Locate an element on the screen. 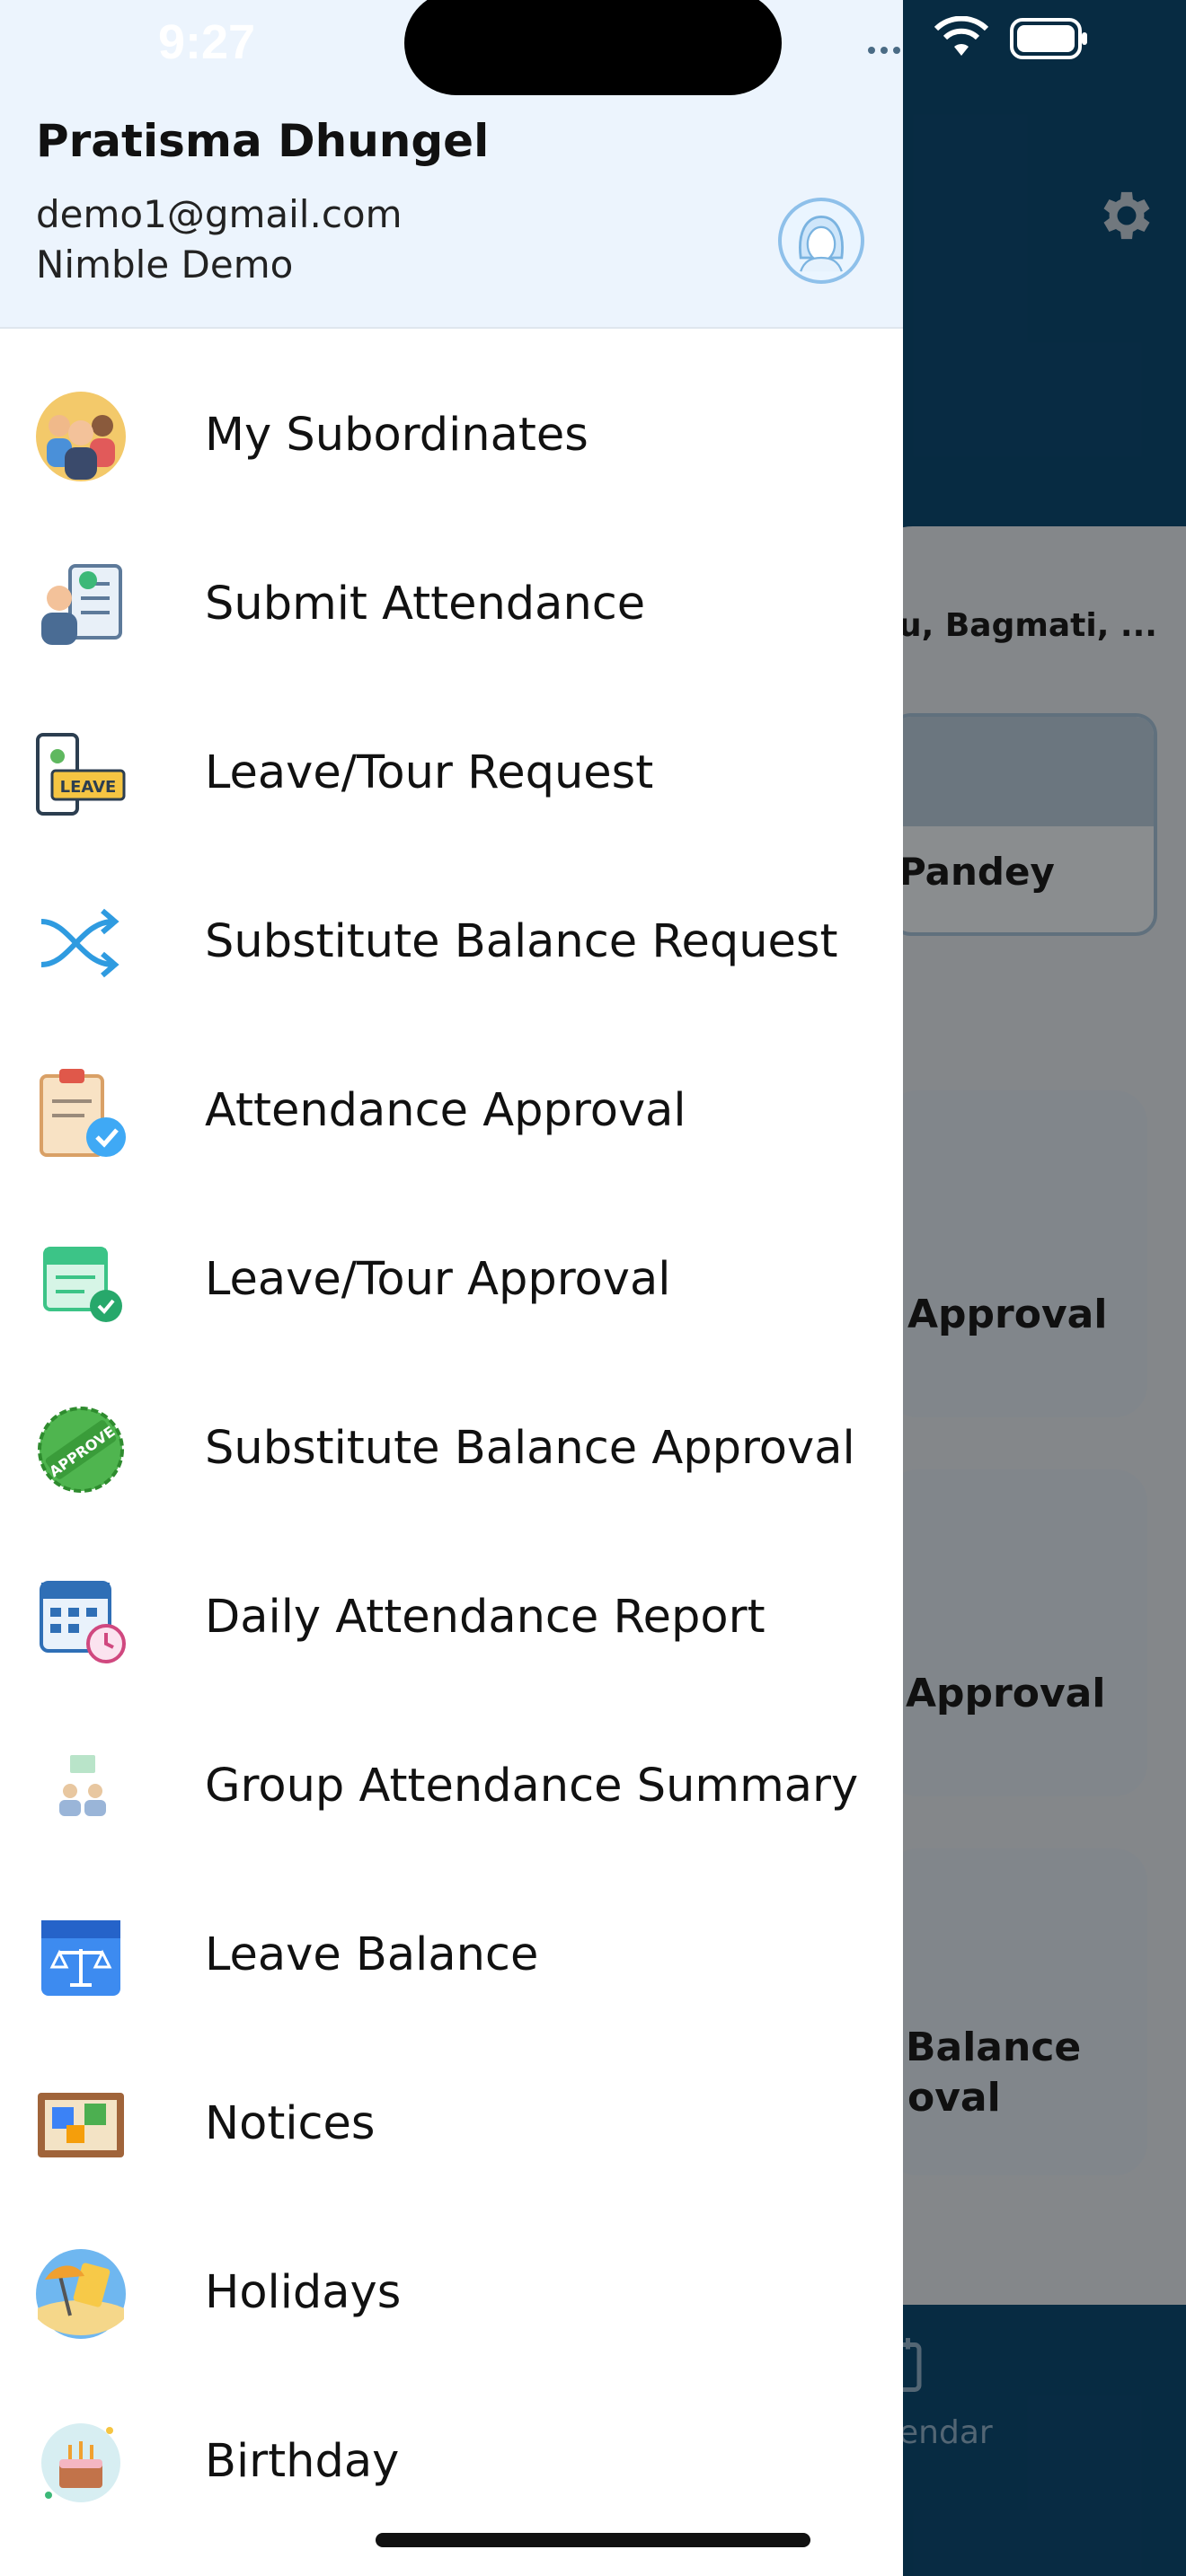  menu-item-submit-attendance: Submit Attendance is located at coordinates (451, 603).